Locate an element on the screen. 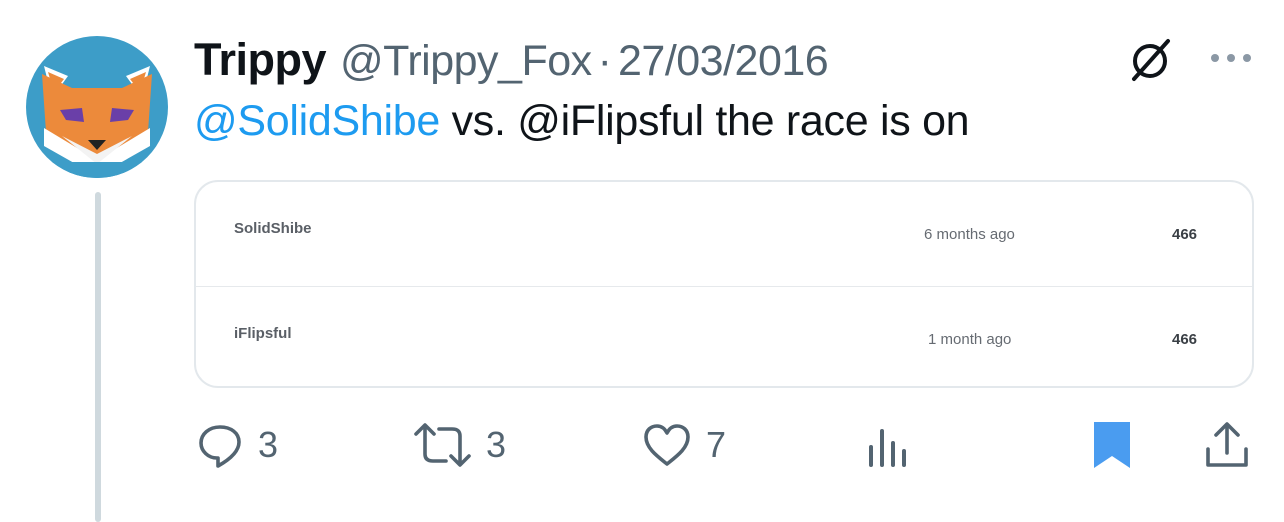  action-bar: 3 3 7 is located at coordinates (642, 445).